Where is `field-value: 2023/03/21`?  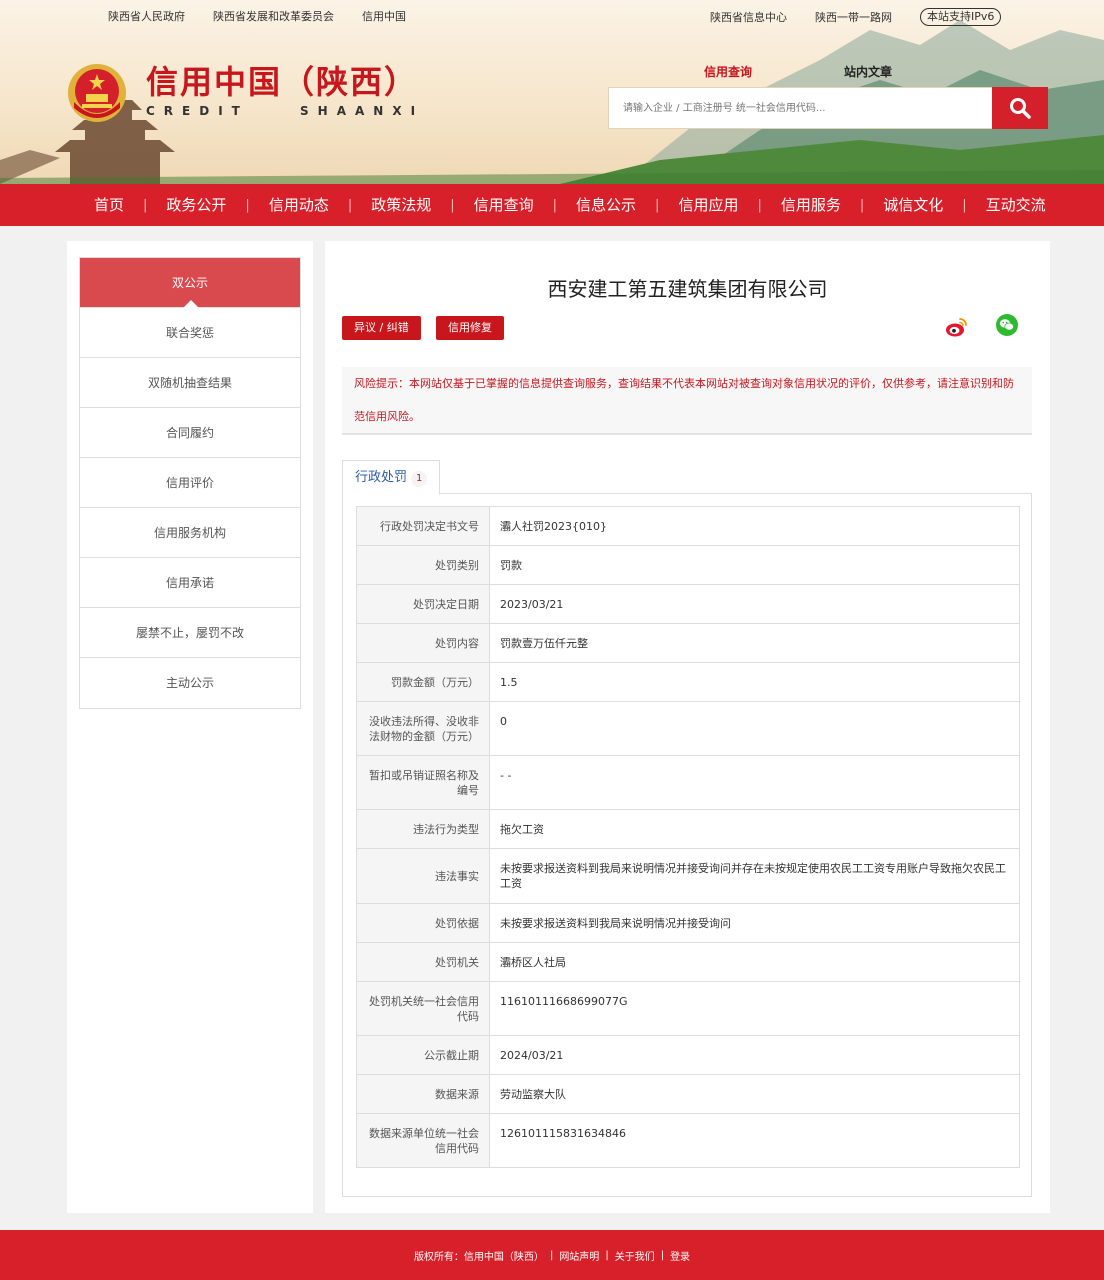
field-value: 2023/03/21 is located at coordinates (754, 604).